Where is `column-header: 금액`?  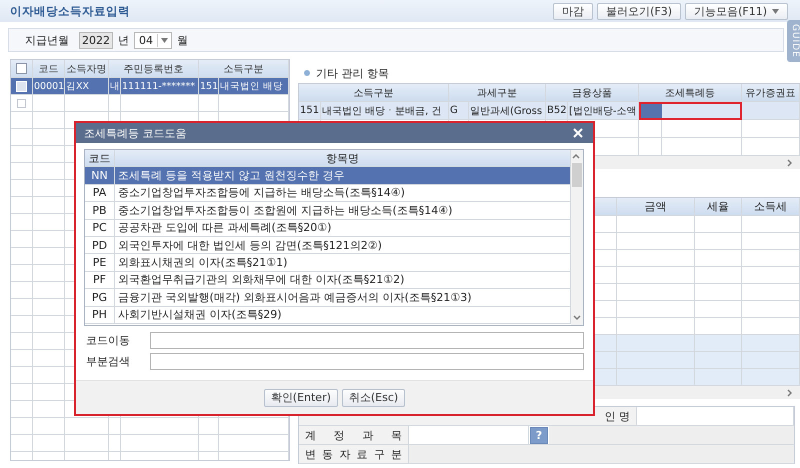 column-header: 금액 is located at coordinates (656, 207).